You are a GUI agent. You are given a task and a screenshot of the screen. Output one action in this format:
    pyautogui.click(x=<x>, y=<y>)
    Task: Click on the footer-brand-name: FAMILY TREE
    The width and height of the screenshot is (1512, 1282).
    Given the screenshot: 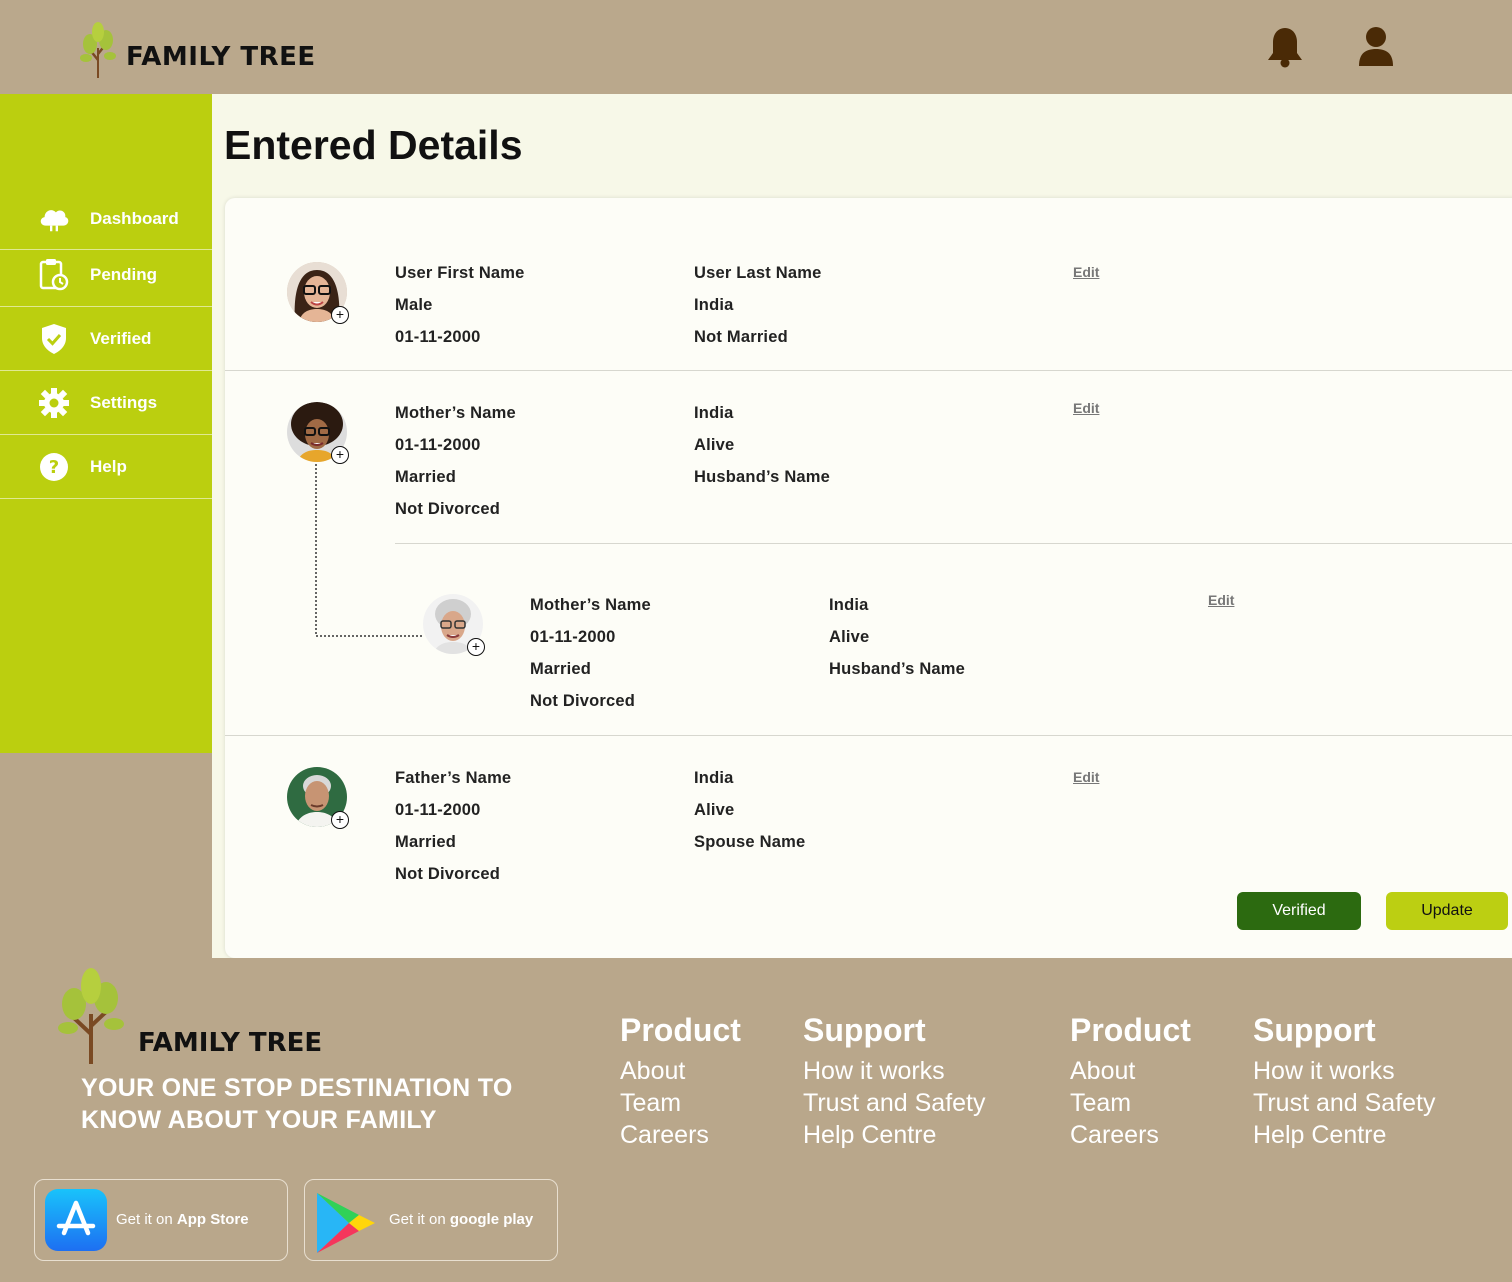 What is the action you would take?
    pyautogui.click(x=230, y=1043)
    